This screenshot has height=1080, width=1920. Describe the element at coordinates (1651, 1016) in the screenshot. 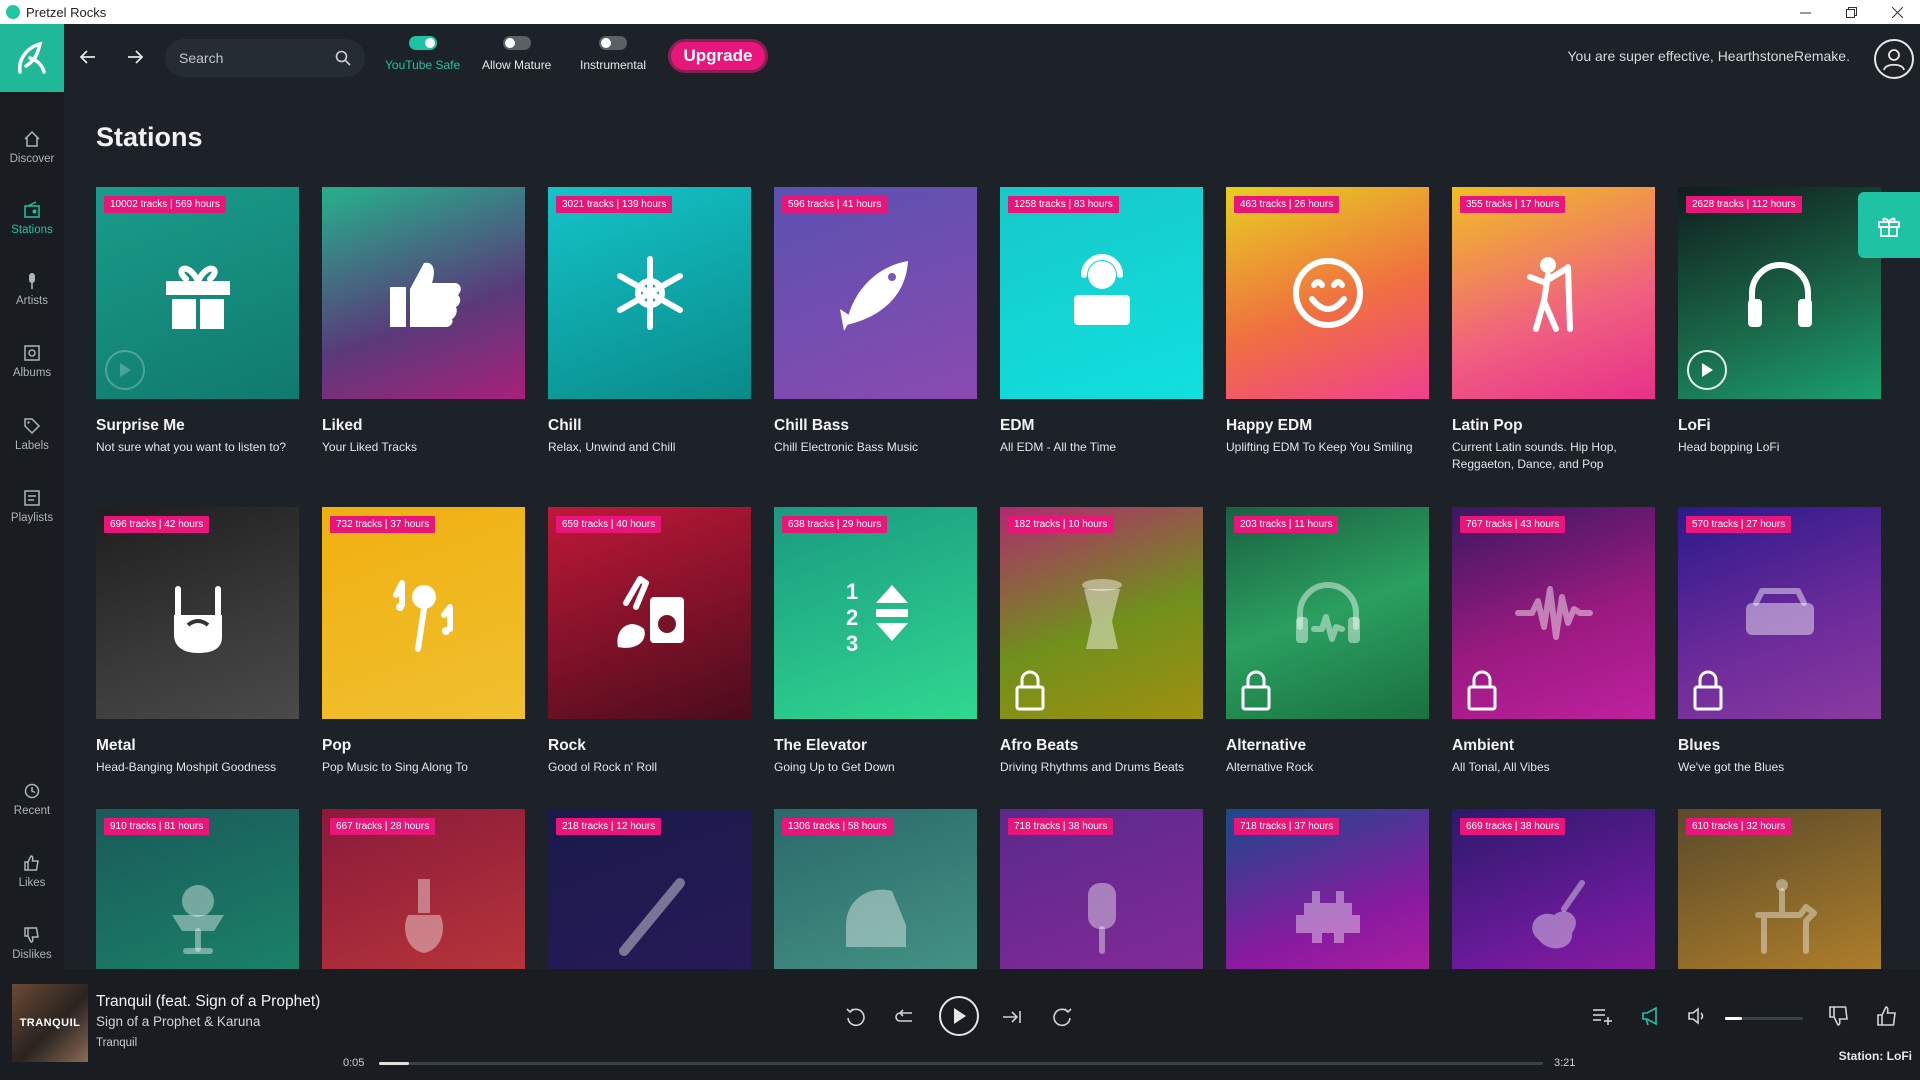

I see `announce-button` at that location.